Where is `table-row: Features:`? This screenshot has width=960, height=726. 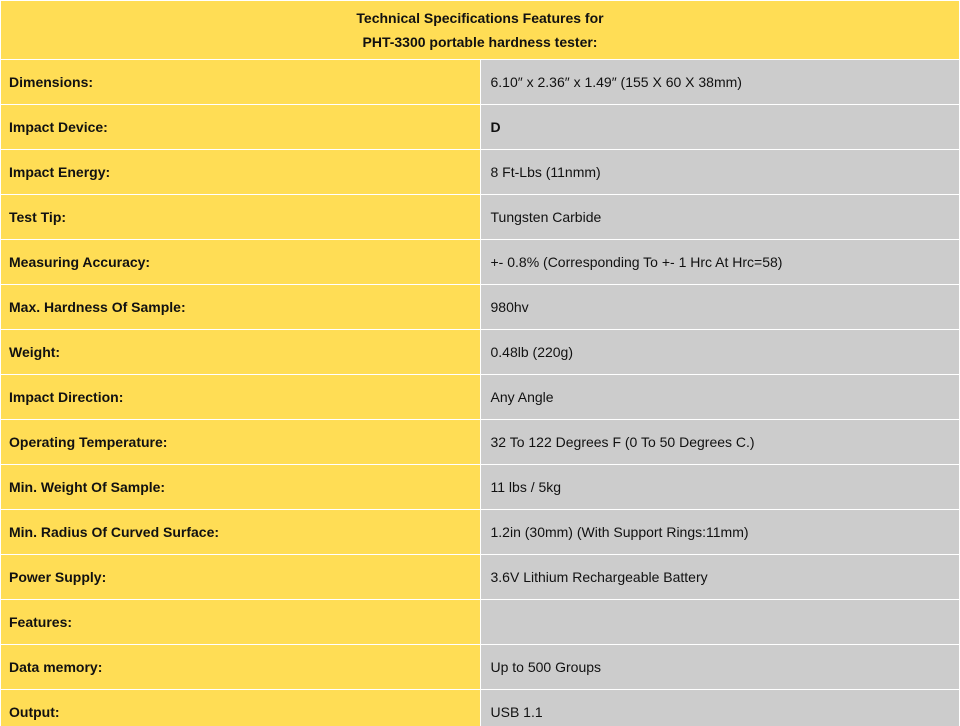 table-row: Features: is located at coordinates (480, 622).